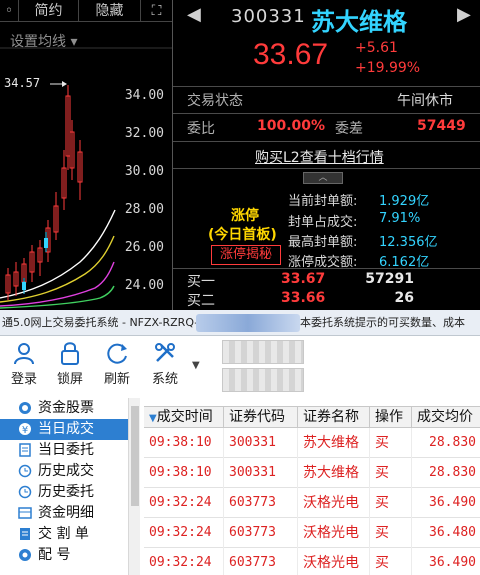 The height and width of the screenshot is (575, 480). Describe the element at coordinates (184, 533) in the screenshot. I see `table-cell: 09:32:24` at that location.